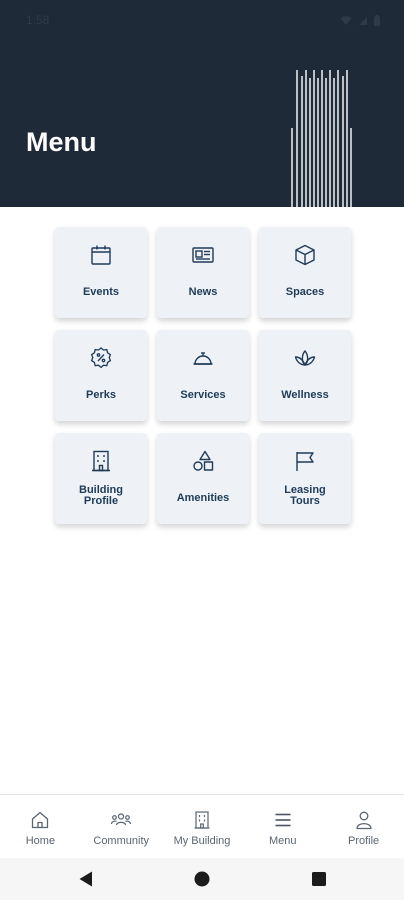 Image resolution: width=404 pixels, height=900 pixels. I want to click on menu-tile-events: Events, so click(101, 272).